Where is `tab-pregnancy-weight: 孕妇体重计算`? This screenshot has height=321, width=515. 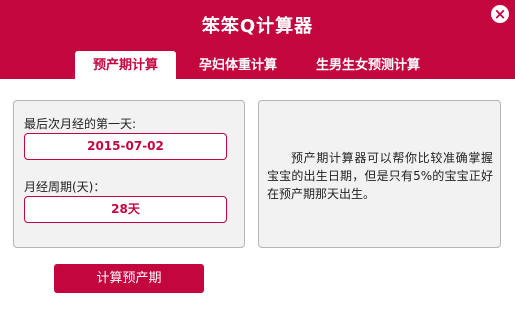
tab-pregnancy-weight: 孕妇体重计算 is located at coordinates (238, 65).